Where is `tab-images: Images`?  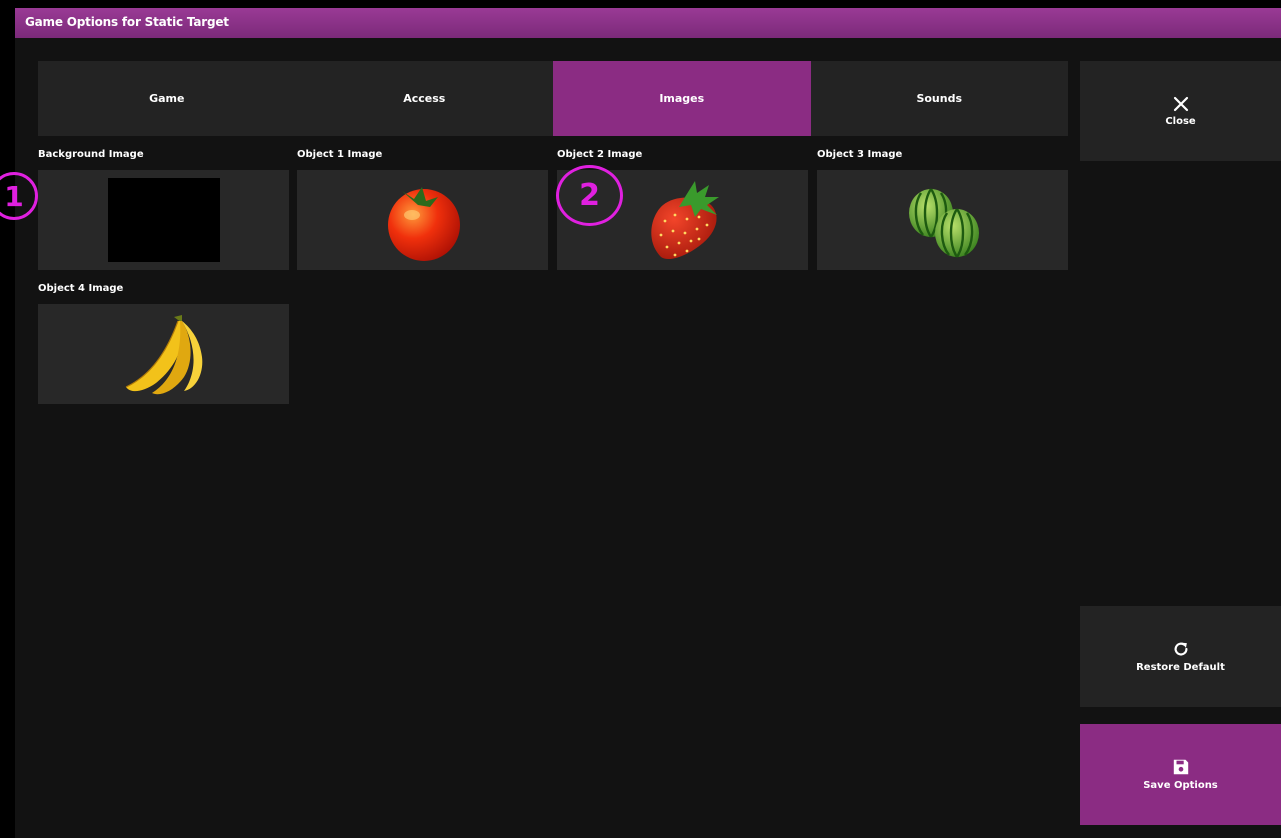 tab-images: Images is located at coordinates (682, 98).